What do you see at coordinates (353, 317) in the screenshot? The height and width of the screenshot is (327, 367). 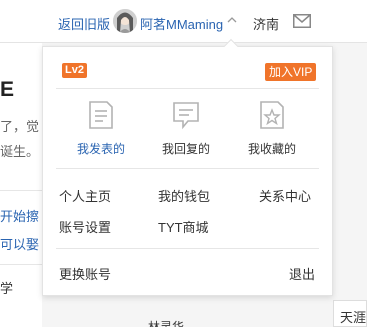 I see `background-box-label: 天涯` at bounding box center [353, 317].